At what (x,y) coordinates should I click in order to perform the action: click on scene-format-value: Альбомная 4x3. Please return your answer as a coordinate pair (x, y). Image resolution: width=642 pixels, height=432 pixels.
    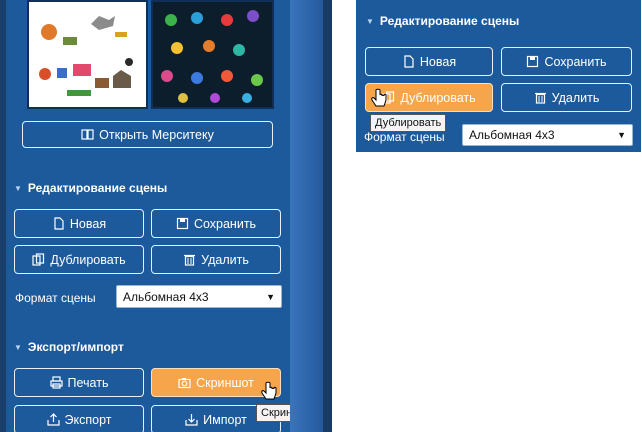
    Looking at the image, I should click on (166, 296).